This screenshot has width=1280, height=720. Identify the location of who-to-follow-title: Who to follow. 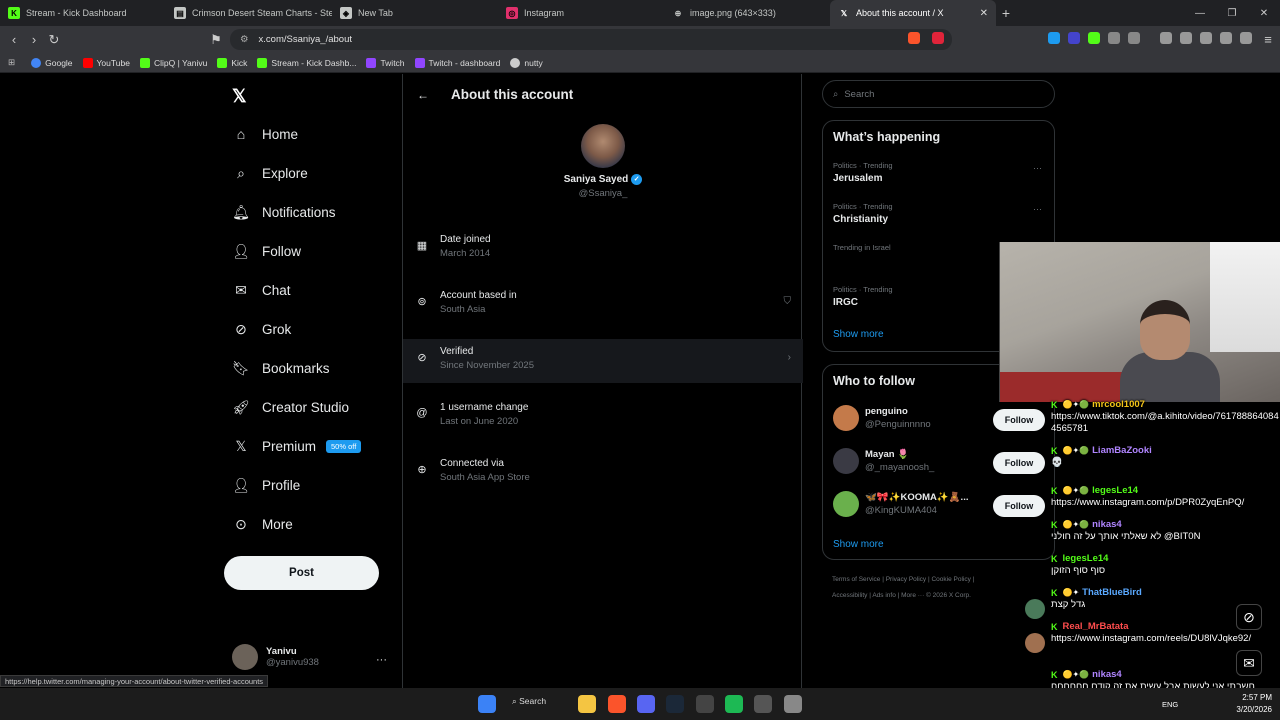
(874, 381).